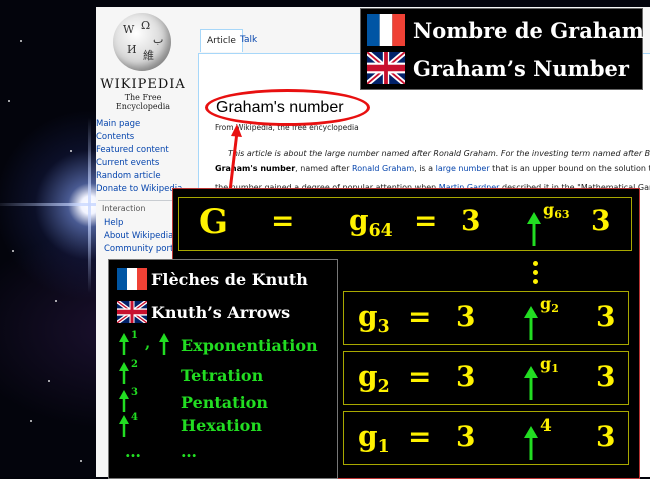 The image size is (650, 479). Describe the element at coordinates (222, 375) in the screenshot. I see `op-tetration: Tetration` at that location.